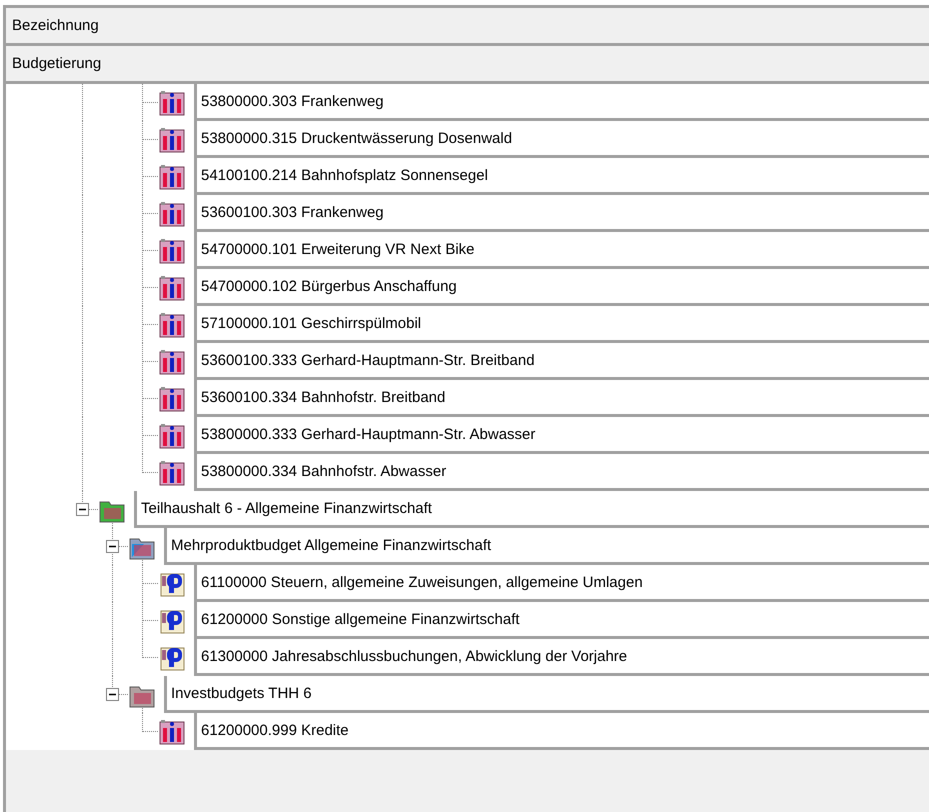 The image size is (929, 812). What do you see at coordinates (311, 323) in the screenshot?
I see `tree-item: 57100000.101 Geschirrspülmobil` at bounding box center [311, 323].